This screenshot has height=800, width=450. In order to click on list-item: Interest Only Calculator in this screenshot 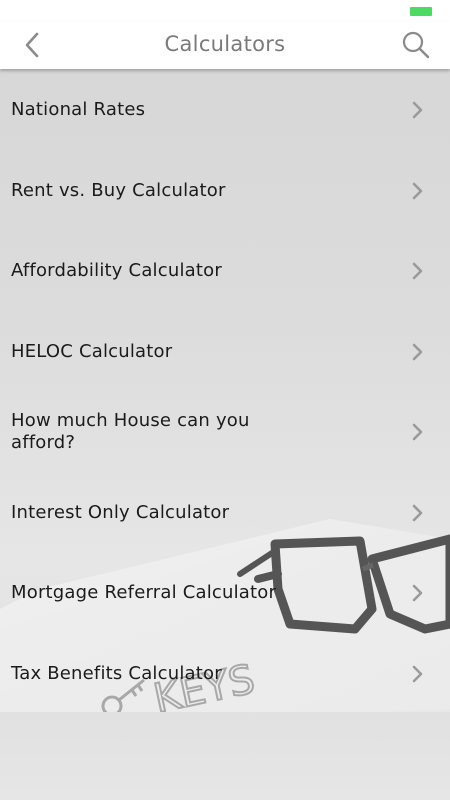, I will do `click(225, 513)`.